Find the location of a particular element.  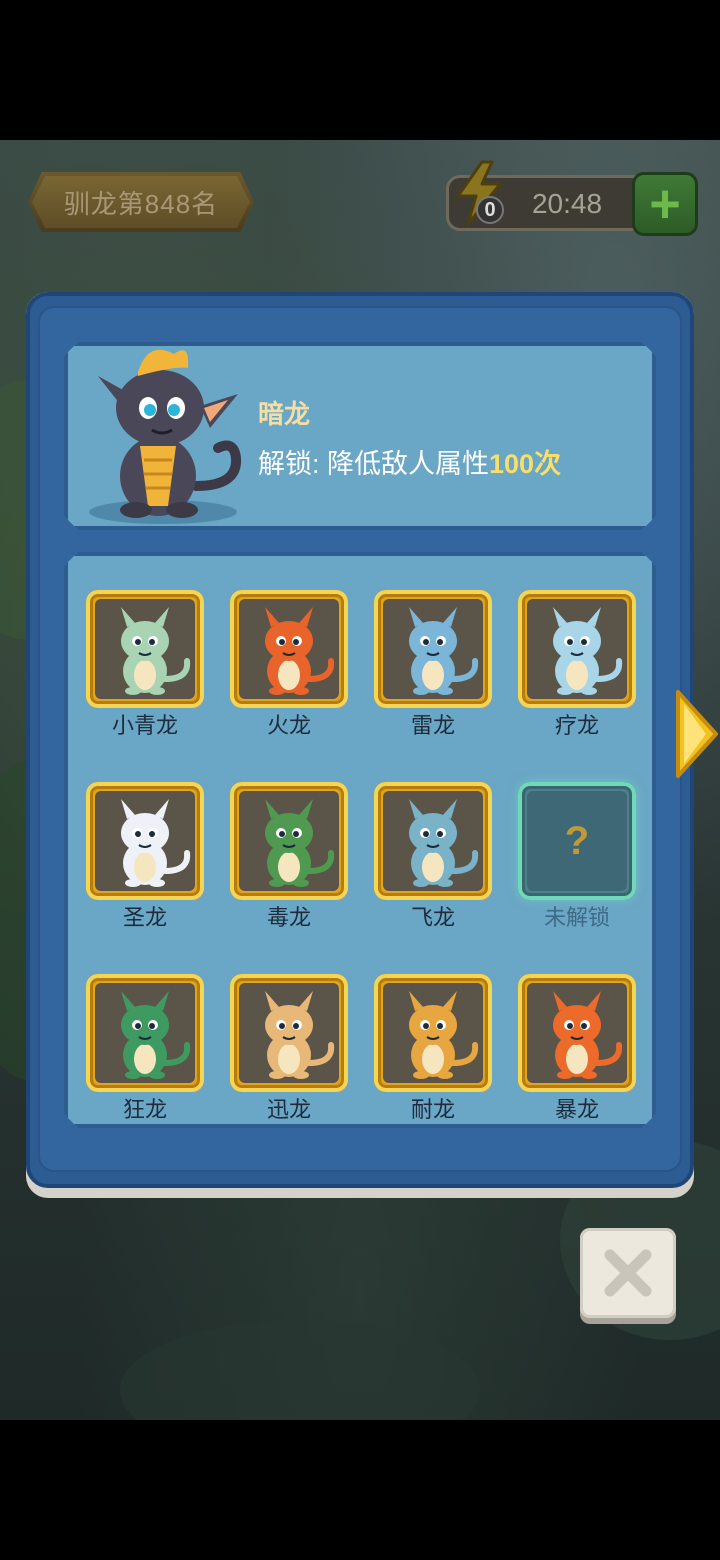

dragon-card: 雷龙 is located at coordinates (433, 665).